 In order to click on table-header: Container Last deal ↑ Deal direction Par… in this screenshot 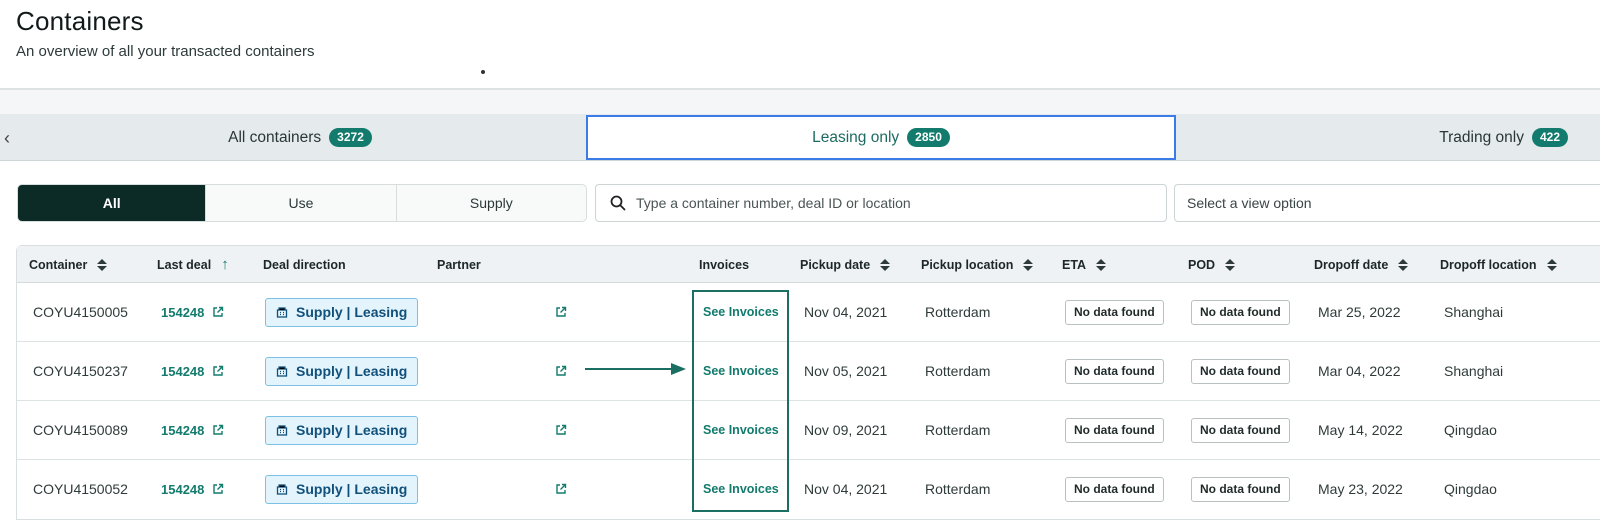, I will do `click(808, 264)`.